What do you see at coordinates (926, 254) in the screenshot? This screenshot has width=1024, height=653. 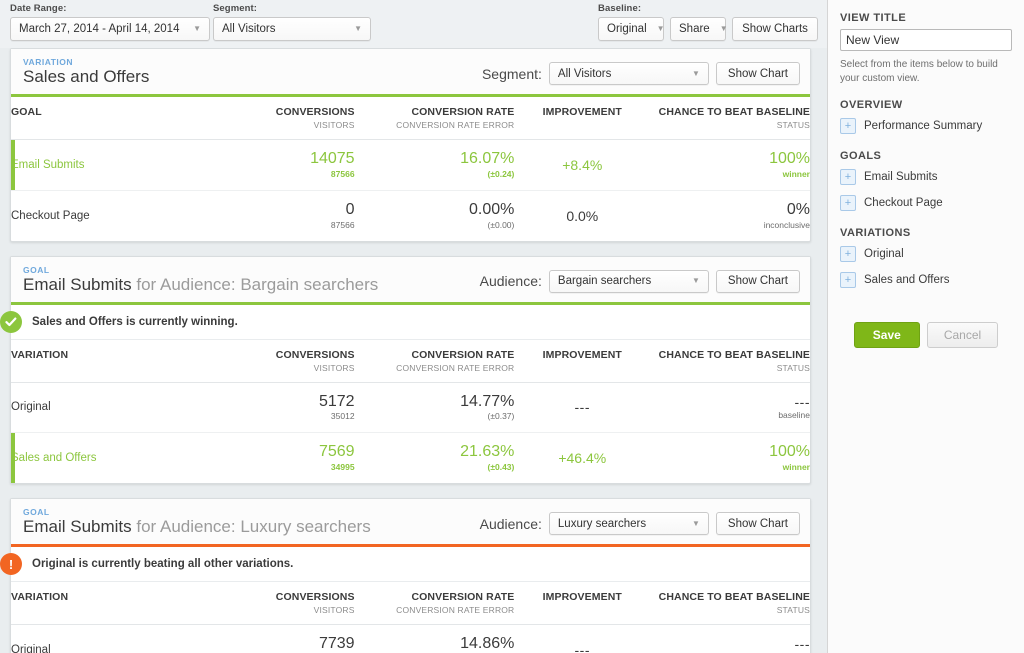 I see `sidebar-item: + Original` at bounding box center [926, 254].